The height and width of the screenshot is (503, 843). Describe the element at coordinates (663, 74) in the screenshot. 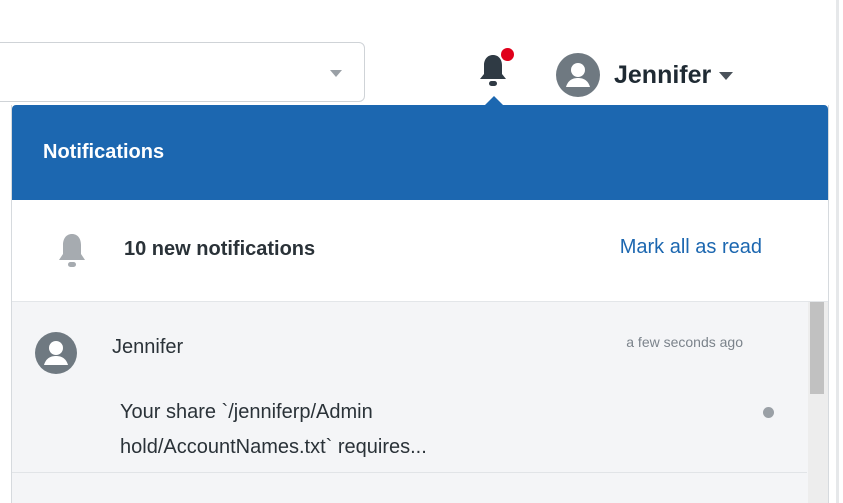

I see `user-name: Jennifer` at that location.